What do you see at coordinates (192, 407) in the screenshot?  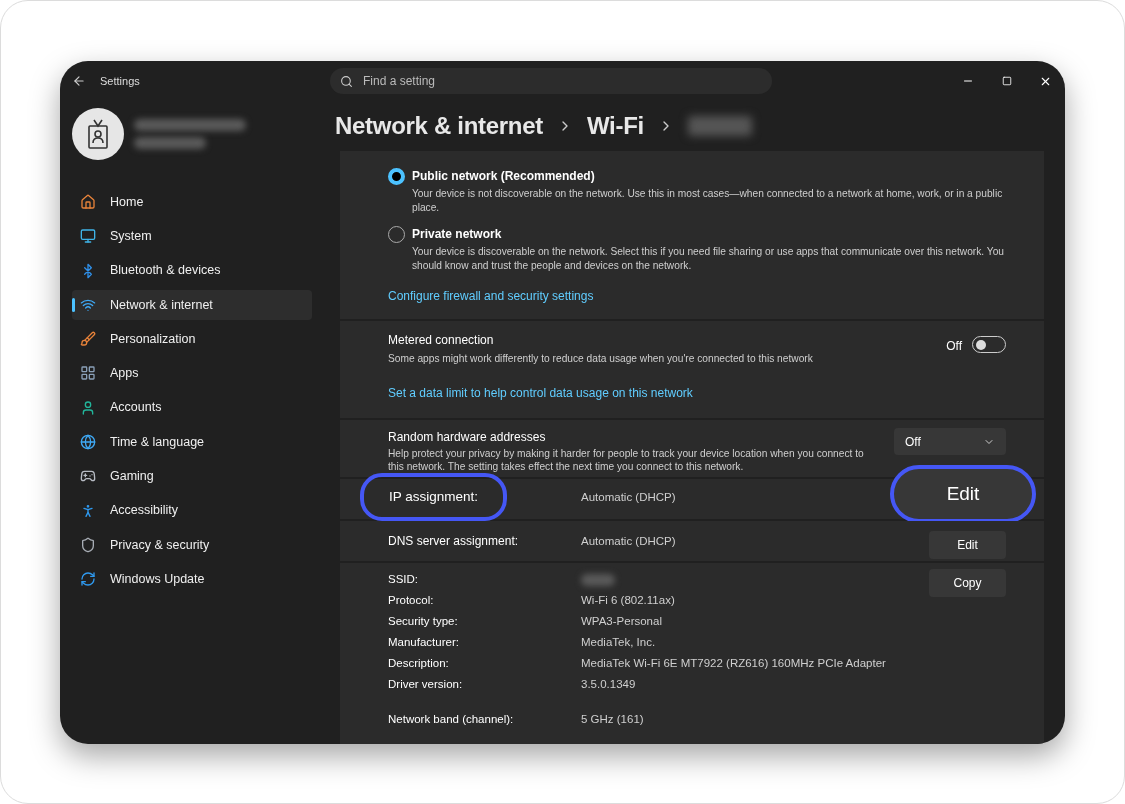 I see `nav-item: Accounts` at bounding box center [192, 407].